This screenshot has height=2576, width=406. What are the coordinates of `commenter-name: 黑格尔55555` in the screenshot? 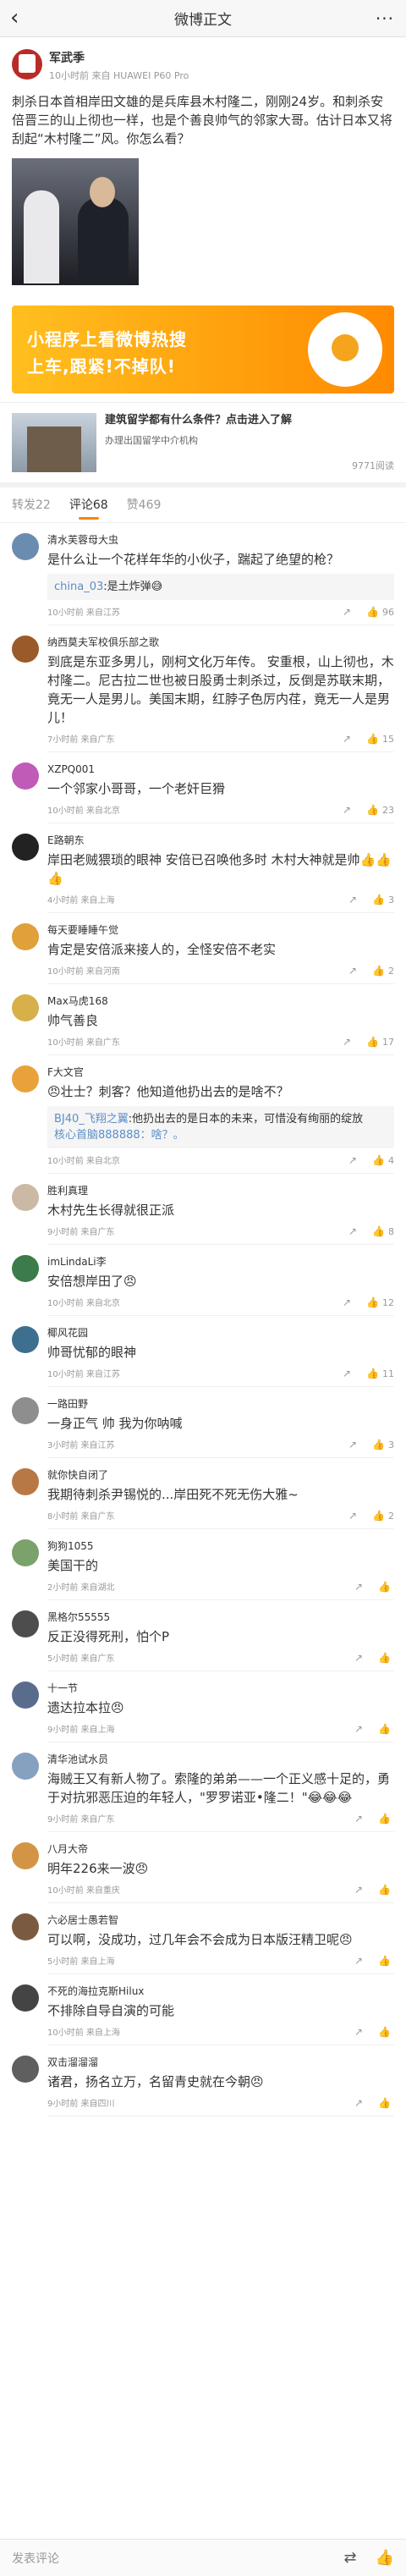 It's located at (221, 1617).